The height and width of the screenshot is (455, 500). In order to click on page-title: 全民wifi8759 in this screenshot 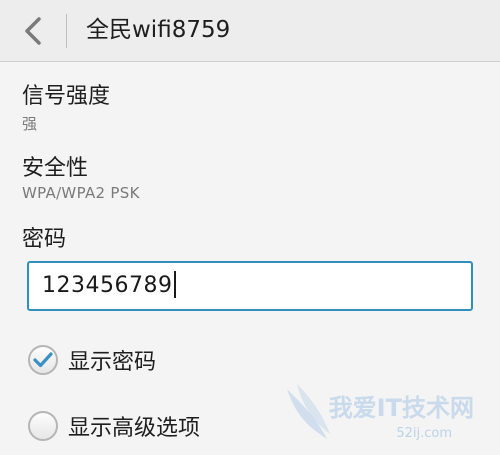, I will do `click(158, 30)`.